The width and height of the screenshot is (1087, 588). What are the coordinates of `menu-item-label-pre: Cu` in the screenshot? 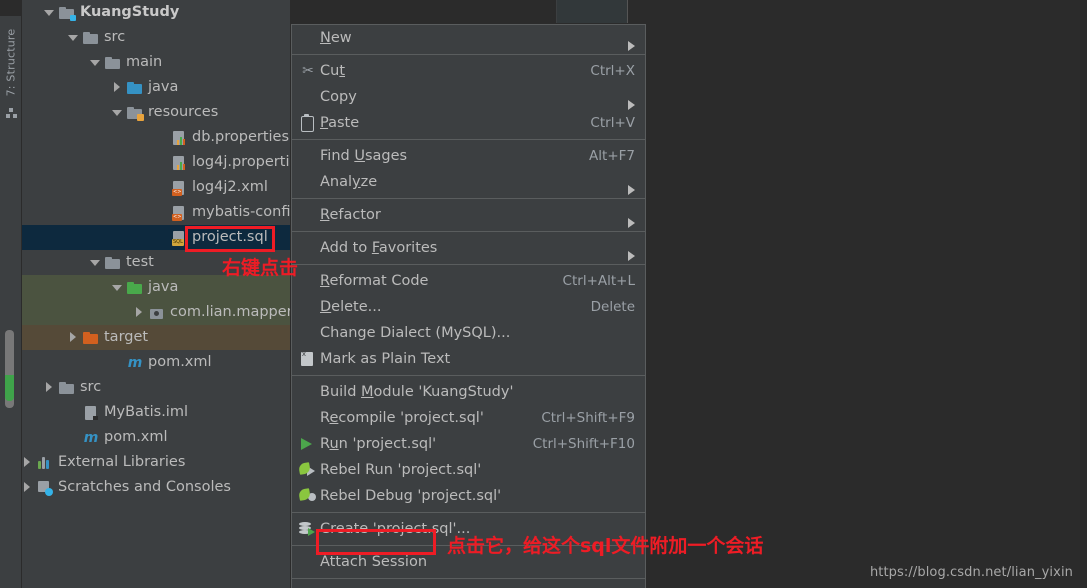 It's located at (330, 71).